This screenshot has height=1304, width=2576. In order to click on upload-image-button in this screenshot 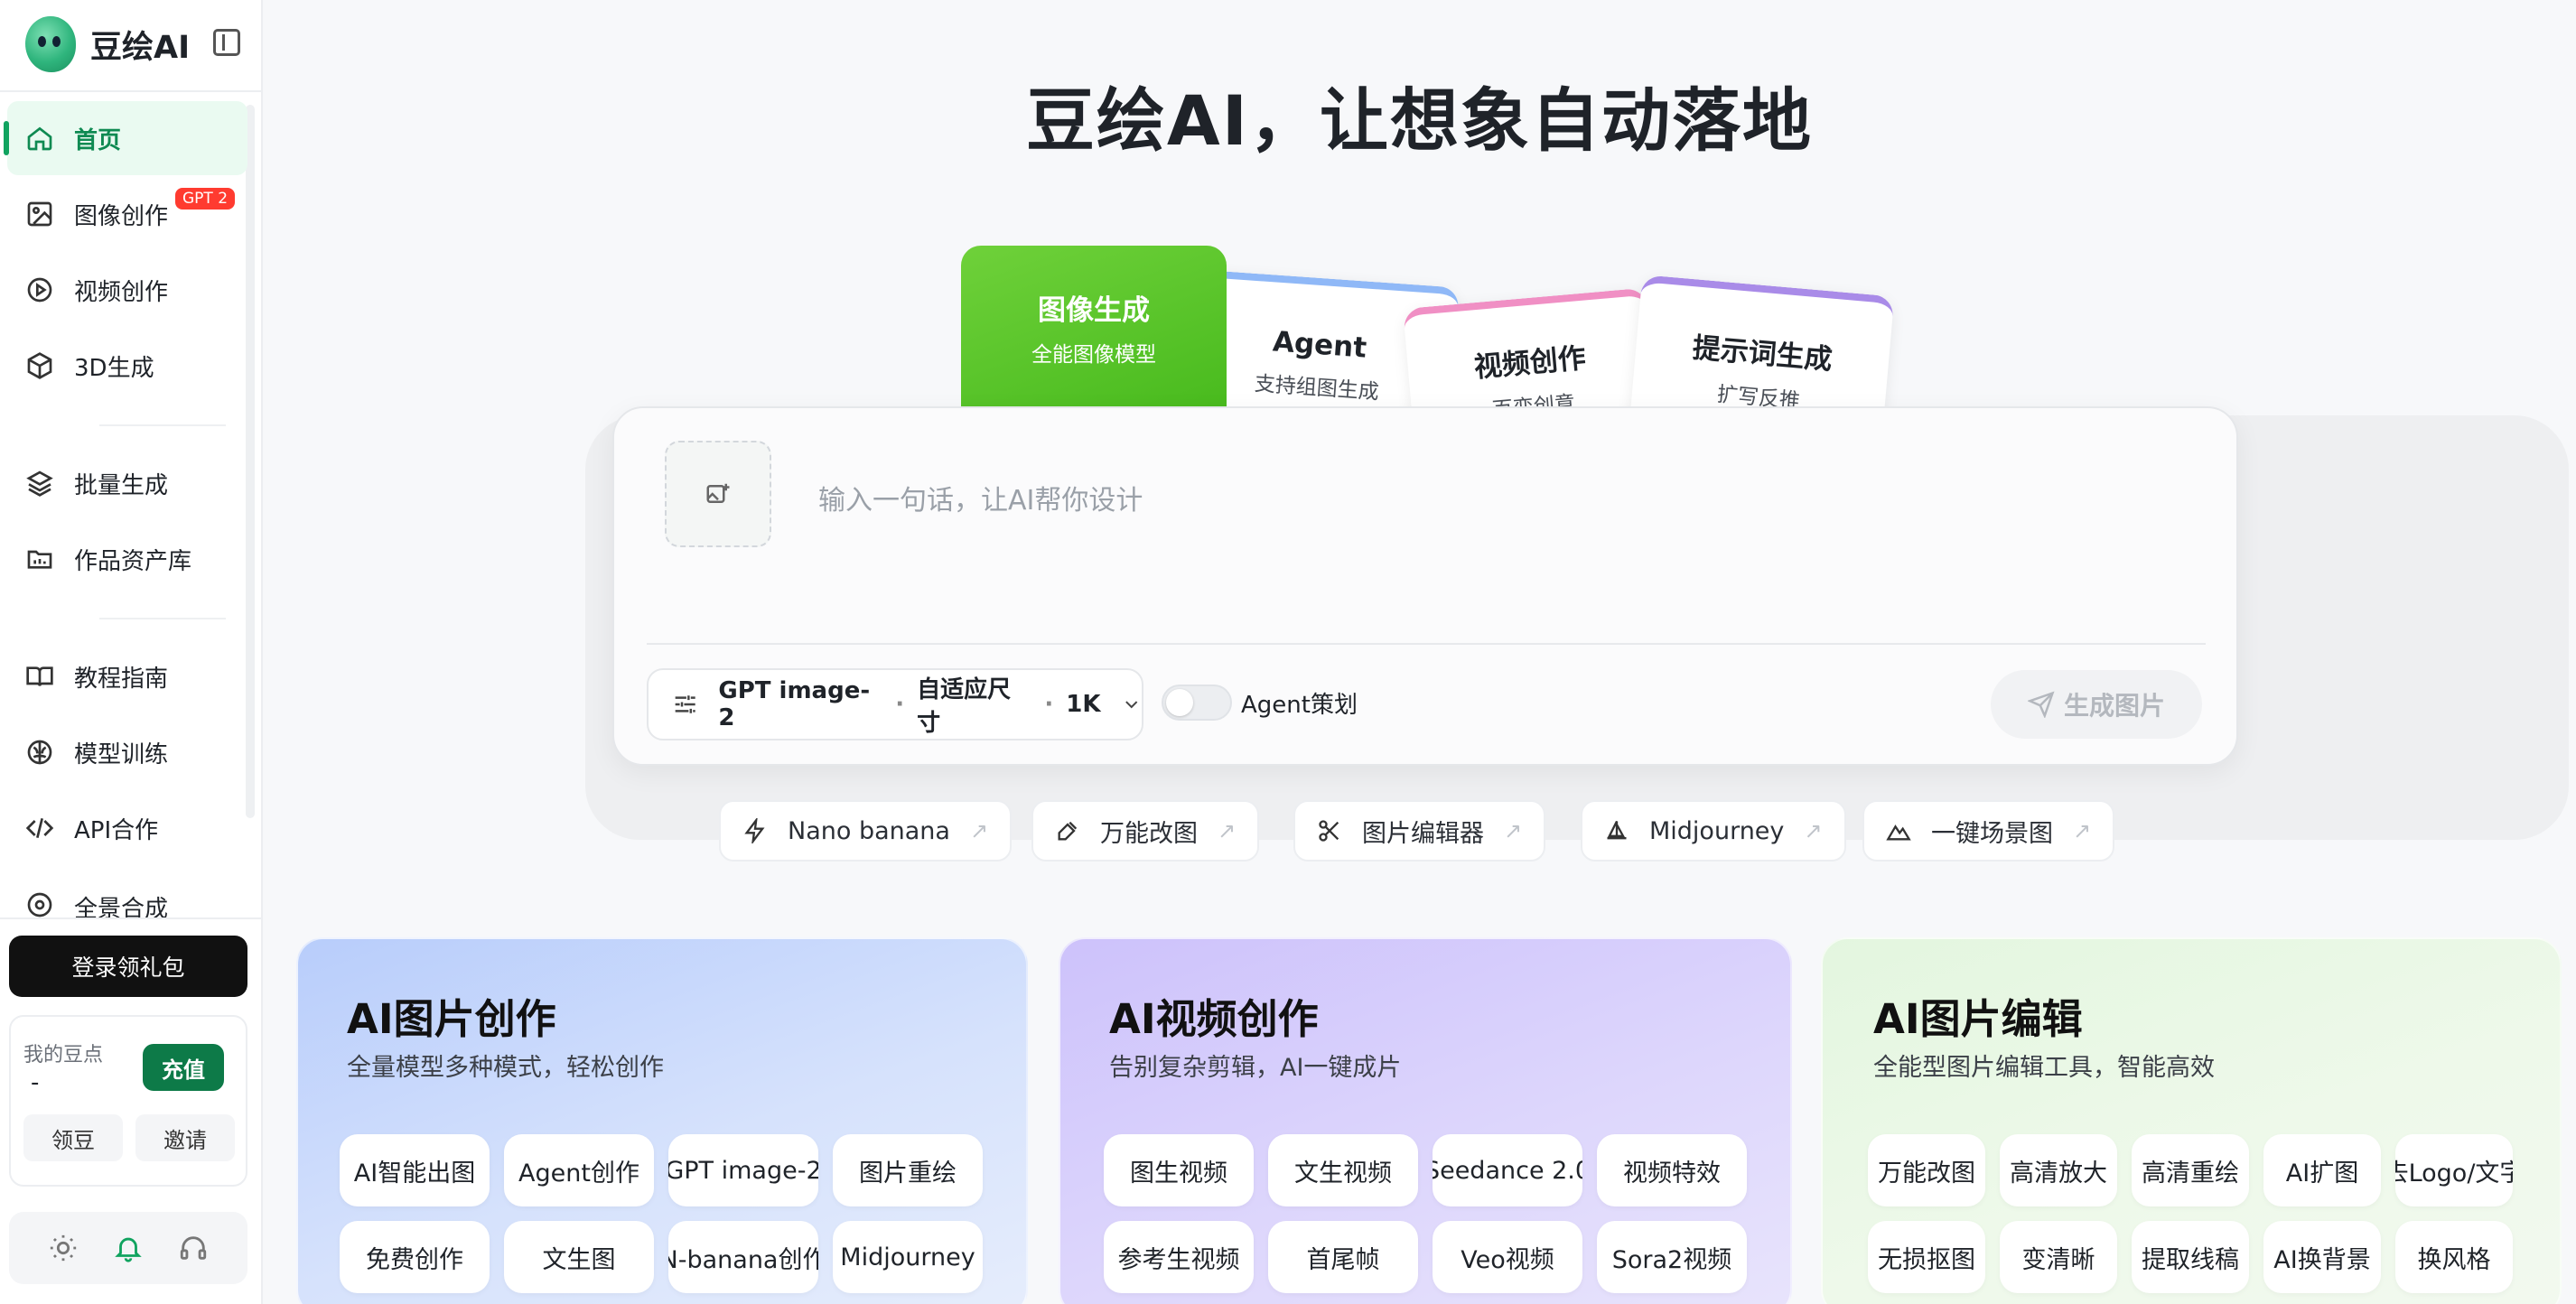, I will do `click(718, 494)`.